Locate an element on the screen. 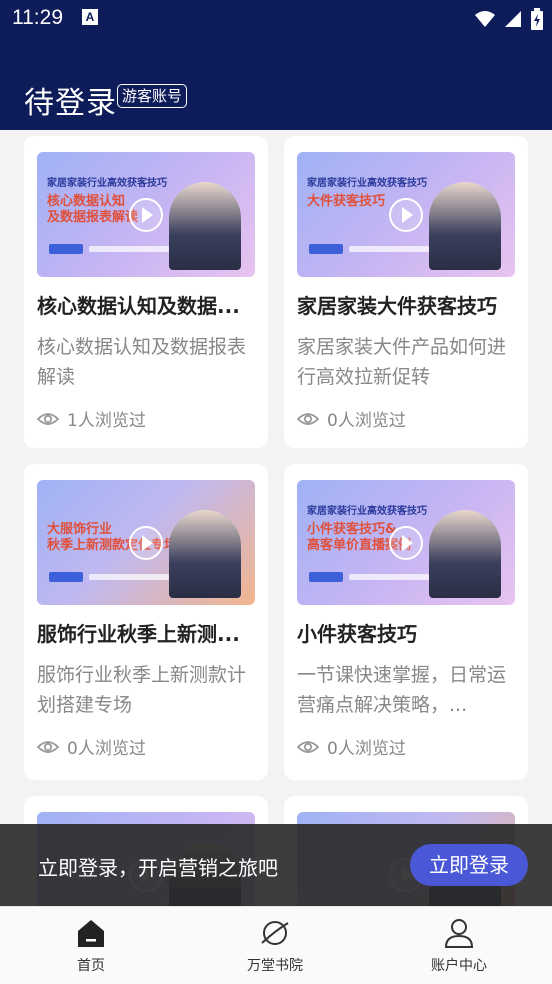 This screenshot has width=552, height=984. course-thumbnail: 家居家装行业高效获客技巧 核心数据认知 及数据报表解读 is located at coordinates (146, 214).